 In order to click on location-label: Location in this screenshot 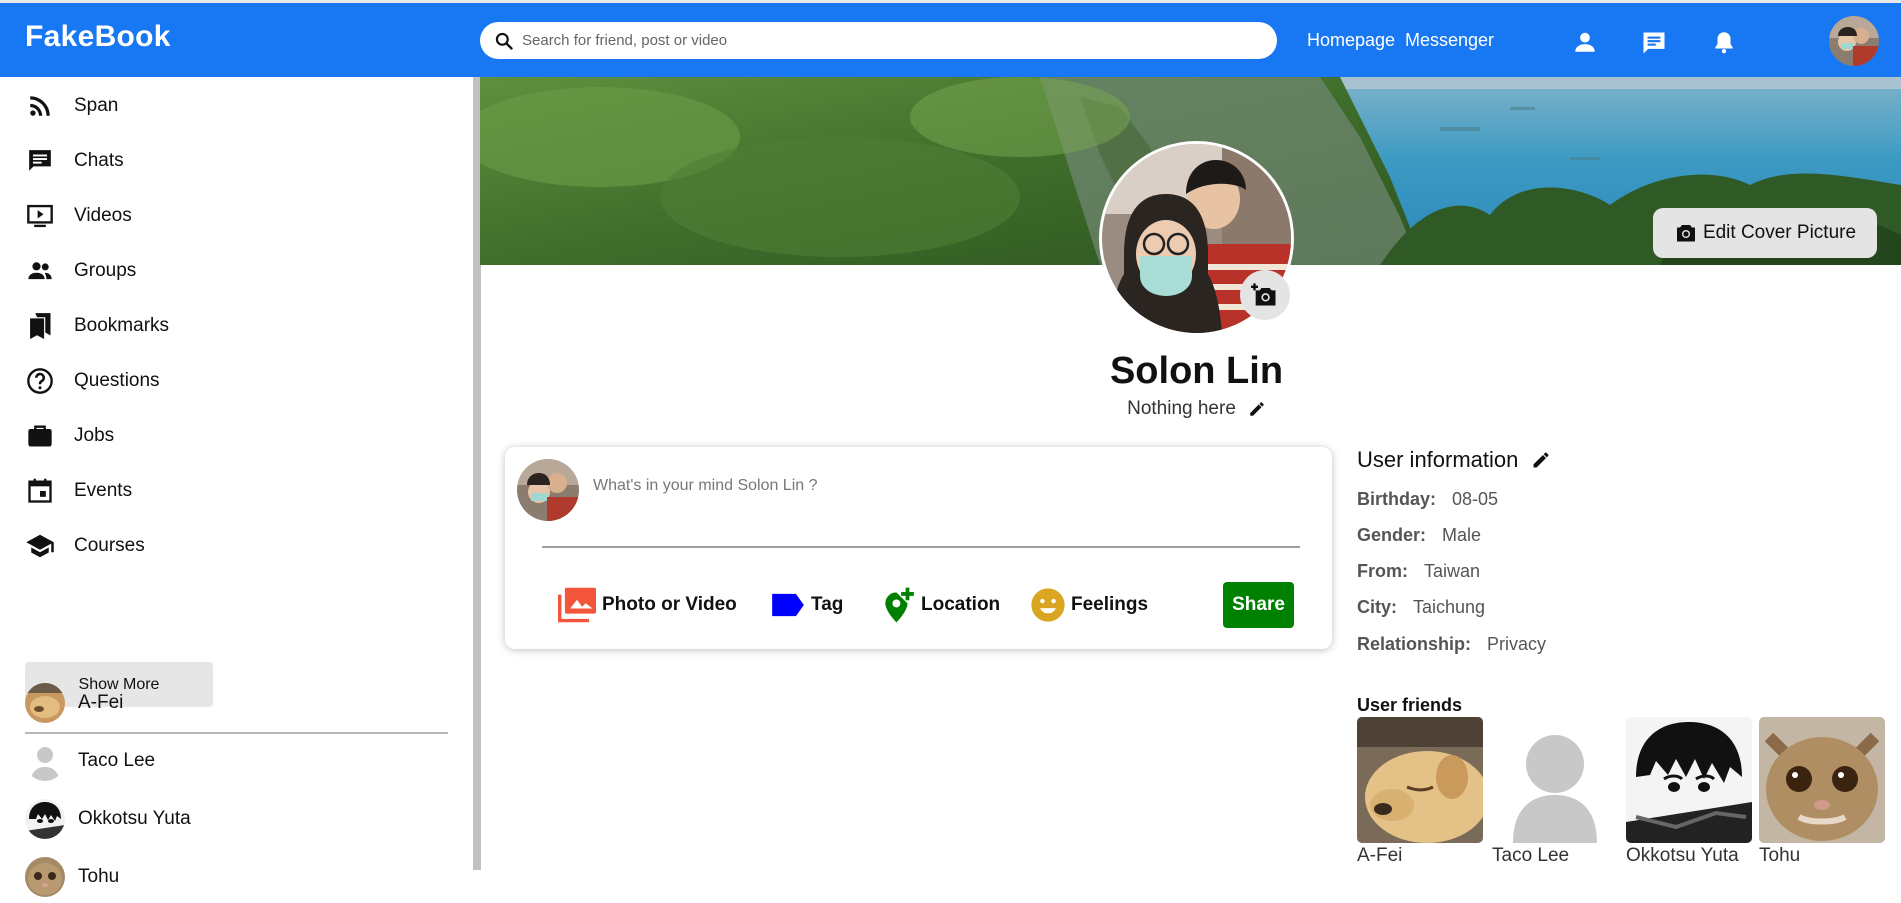, I will do `click(961, 604)`.